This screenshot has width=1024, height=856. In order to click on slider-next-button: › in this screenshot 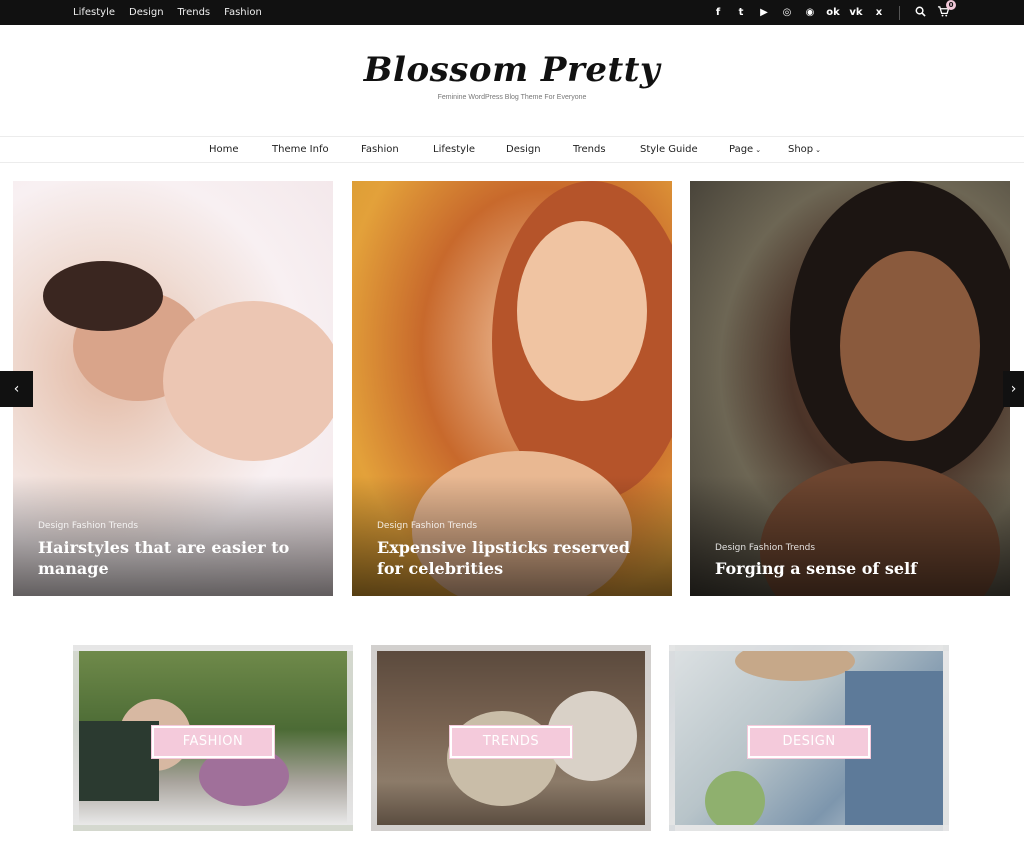, I will do `click(1013, 389)`.